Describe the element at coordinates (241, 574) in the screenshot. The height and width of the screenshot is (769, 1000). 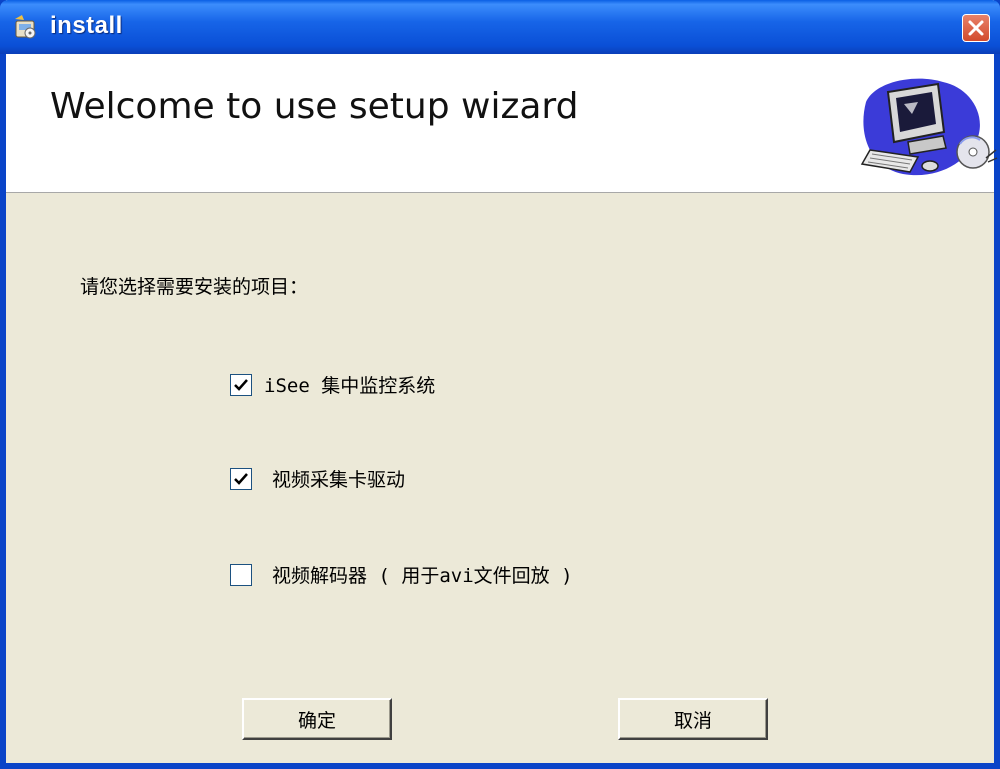
I see `checkbox-video-decoder` at that location.